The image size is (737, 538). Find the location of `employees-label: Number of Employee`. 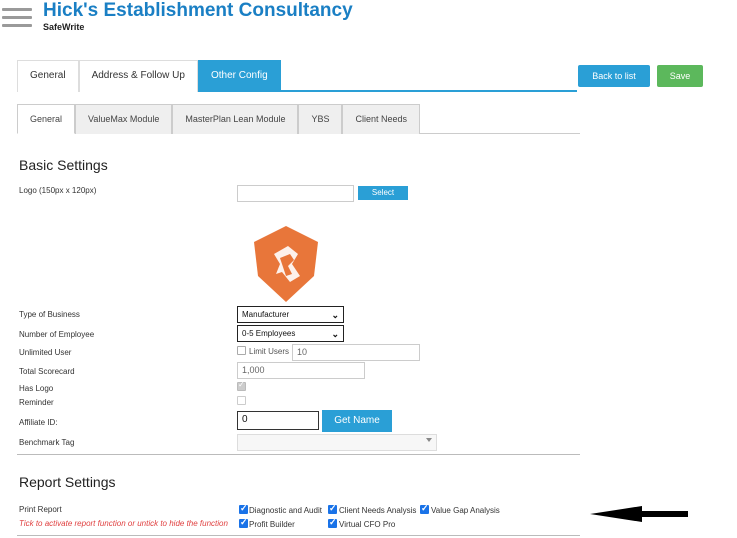

employees-label: Number of Employee is located at coordinates (57, 334).